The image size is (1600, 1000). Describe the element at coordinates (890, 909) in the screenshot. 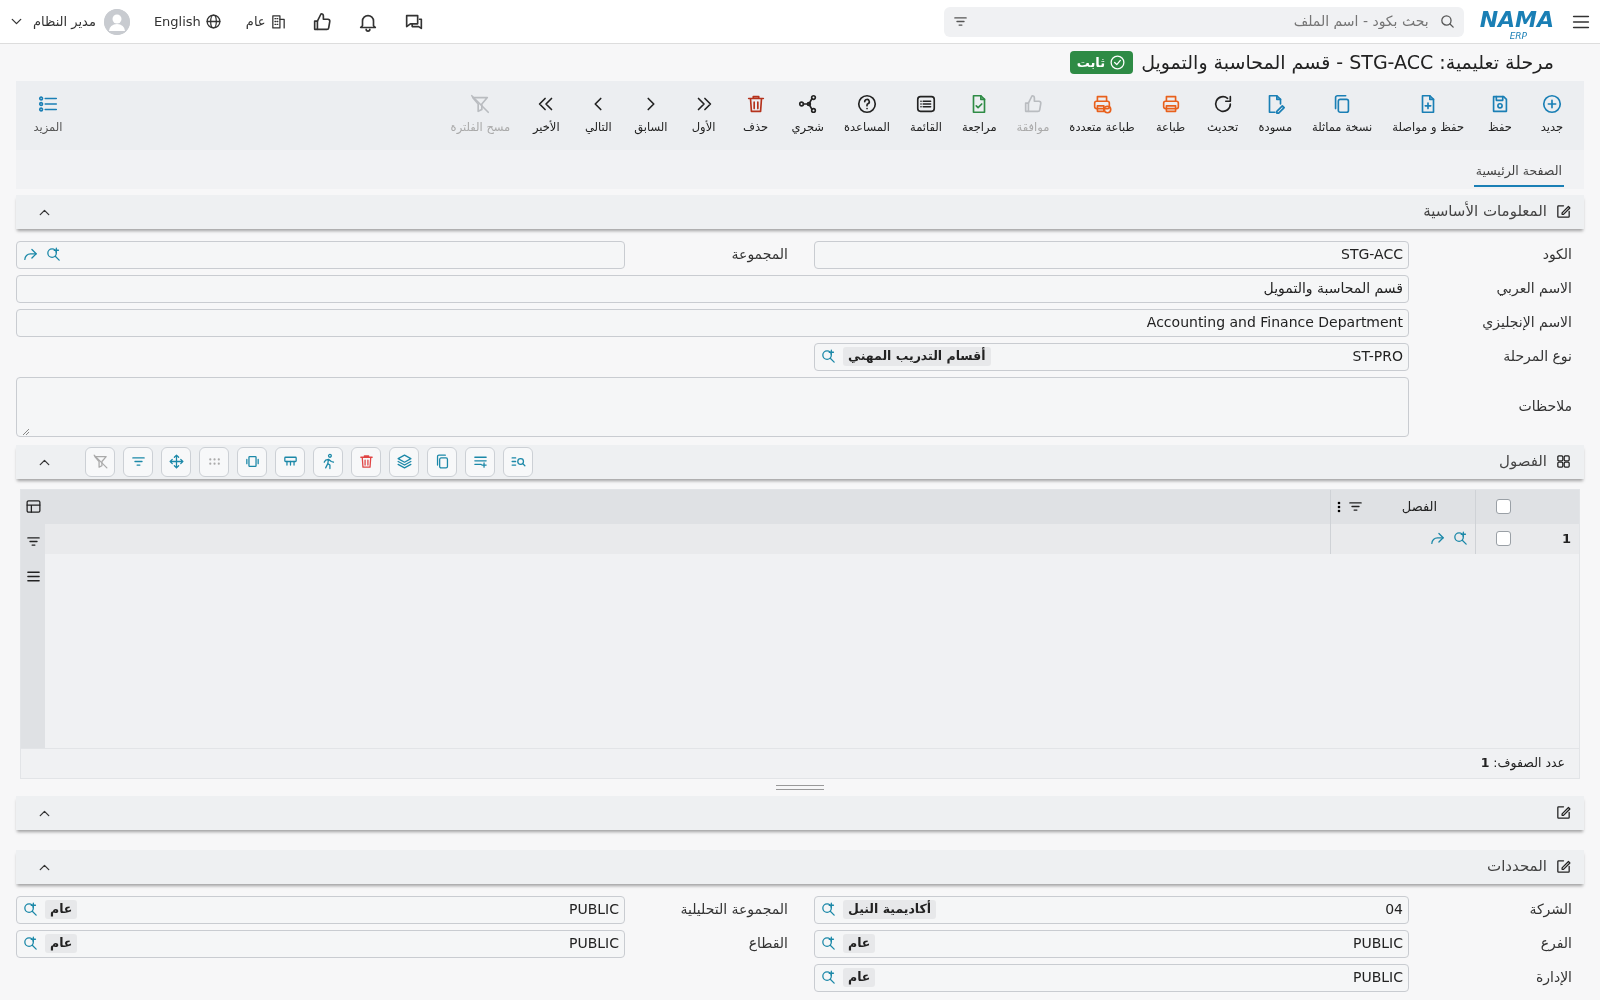

I see `tag: أكاديمية النيل` at that location.